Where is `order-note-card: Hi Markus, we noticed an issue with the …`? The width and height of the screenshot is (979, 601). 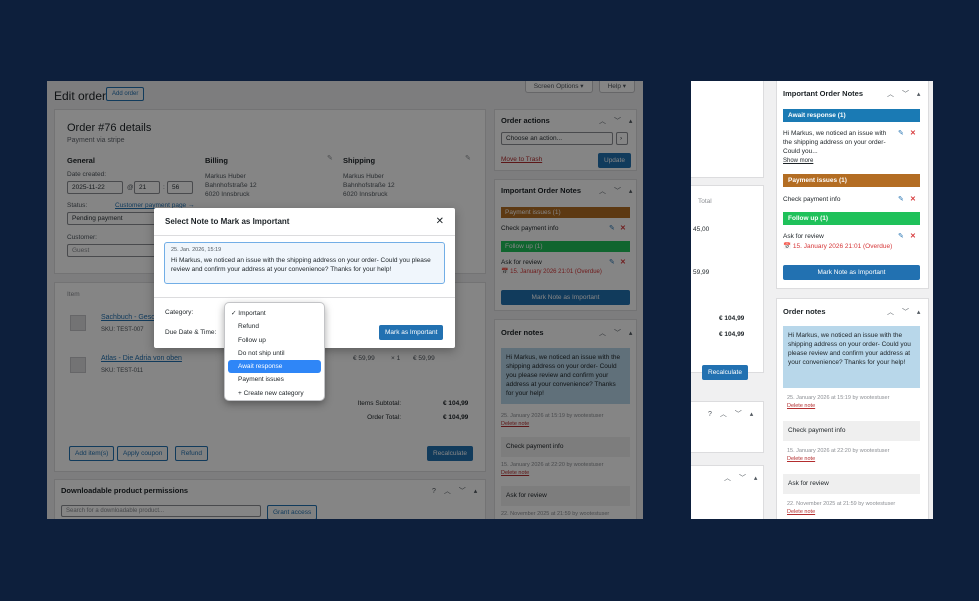
order-note-card: Hi Markus, we noticed an issue with the … is located at coordinates (851, 357).